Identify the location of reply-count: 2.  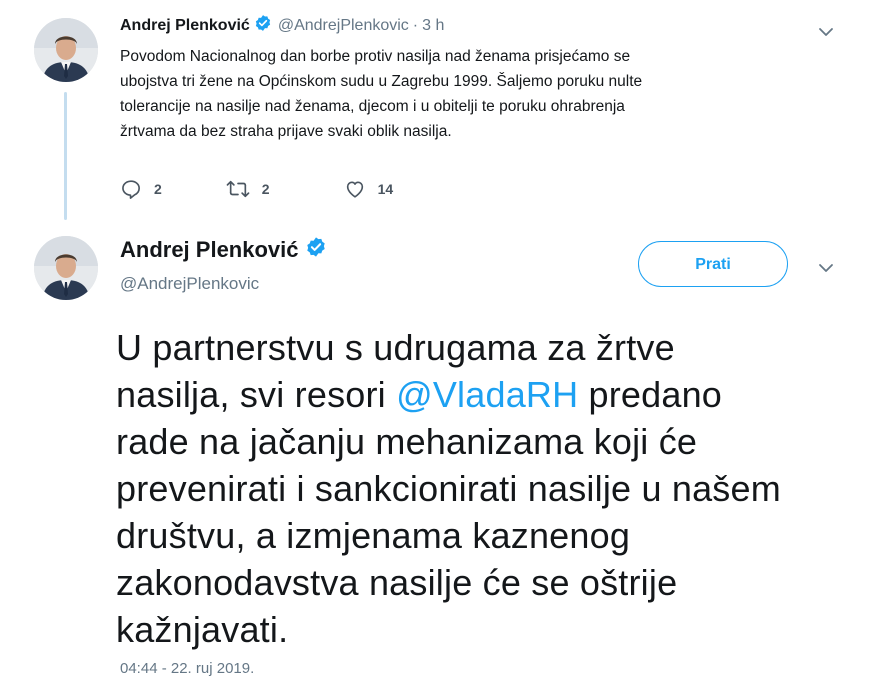
(158, 189).